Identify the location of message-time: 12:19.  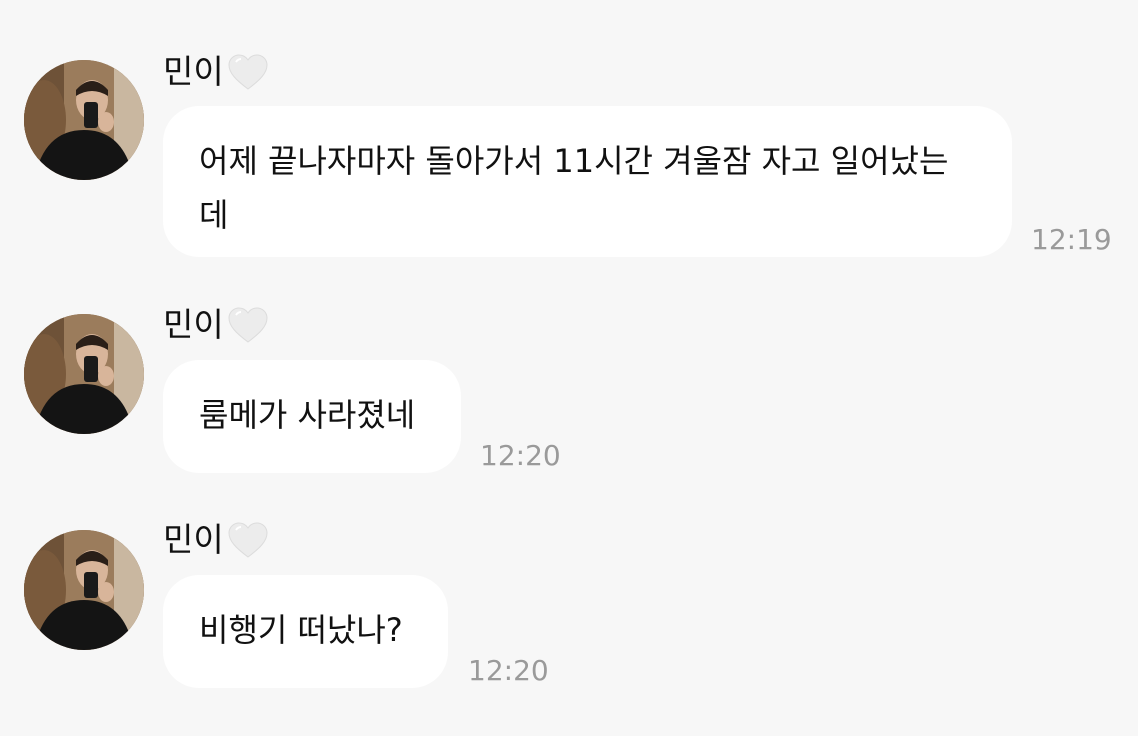
(1071, 239).